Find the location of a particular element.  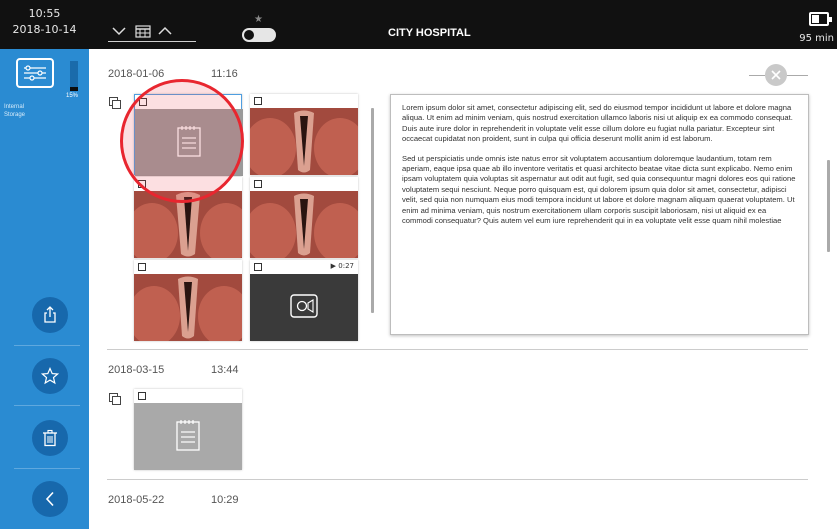

note-thumbnail is located at coordinates (188, 429).